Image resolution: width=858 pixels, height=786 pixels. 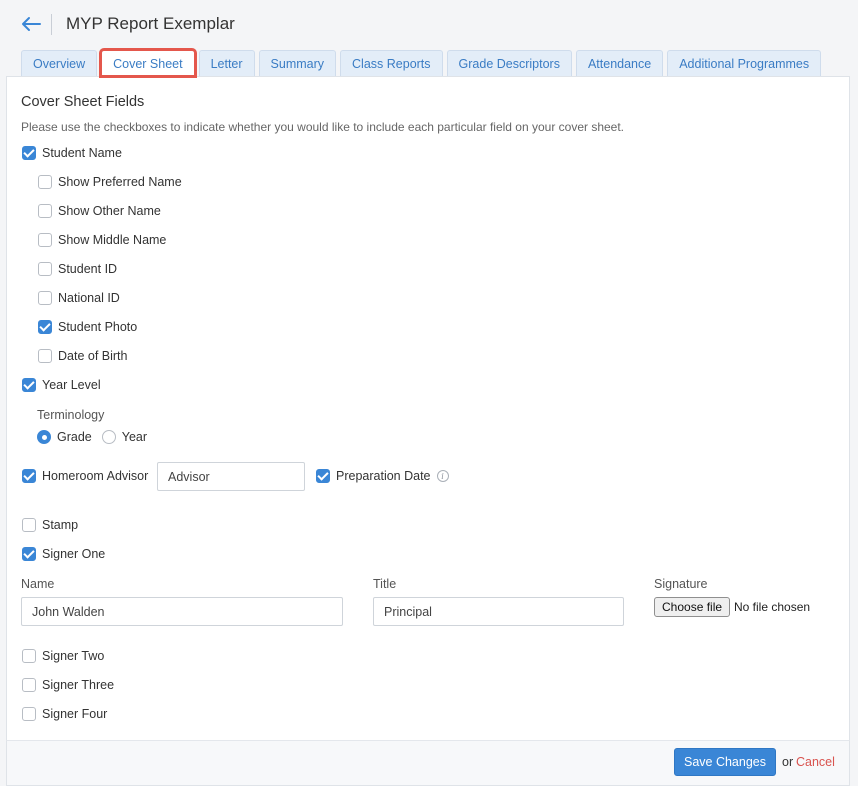 What do you see at coordinates (44, 437) in the screenshot?
I see `grade-radio` at bounding box center [44, 437].